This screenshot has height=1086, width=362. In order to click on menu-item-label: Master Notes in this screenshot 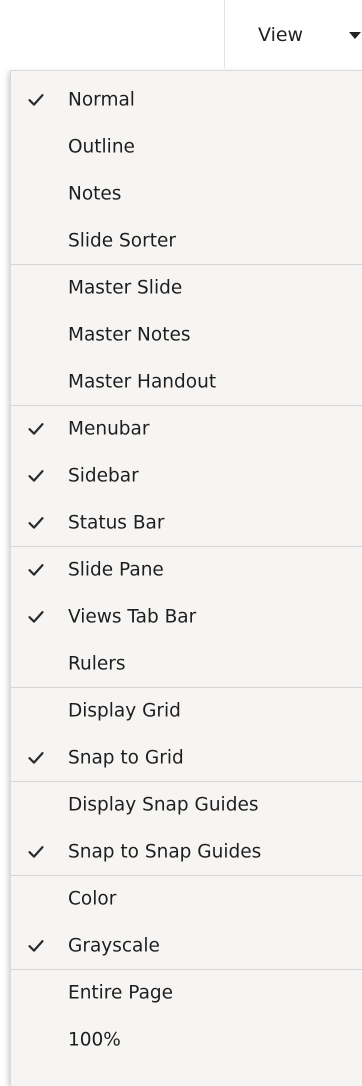, I will do `click(129, 334)`.